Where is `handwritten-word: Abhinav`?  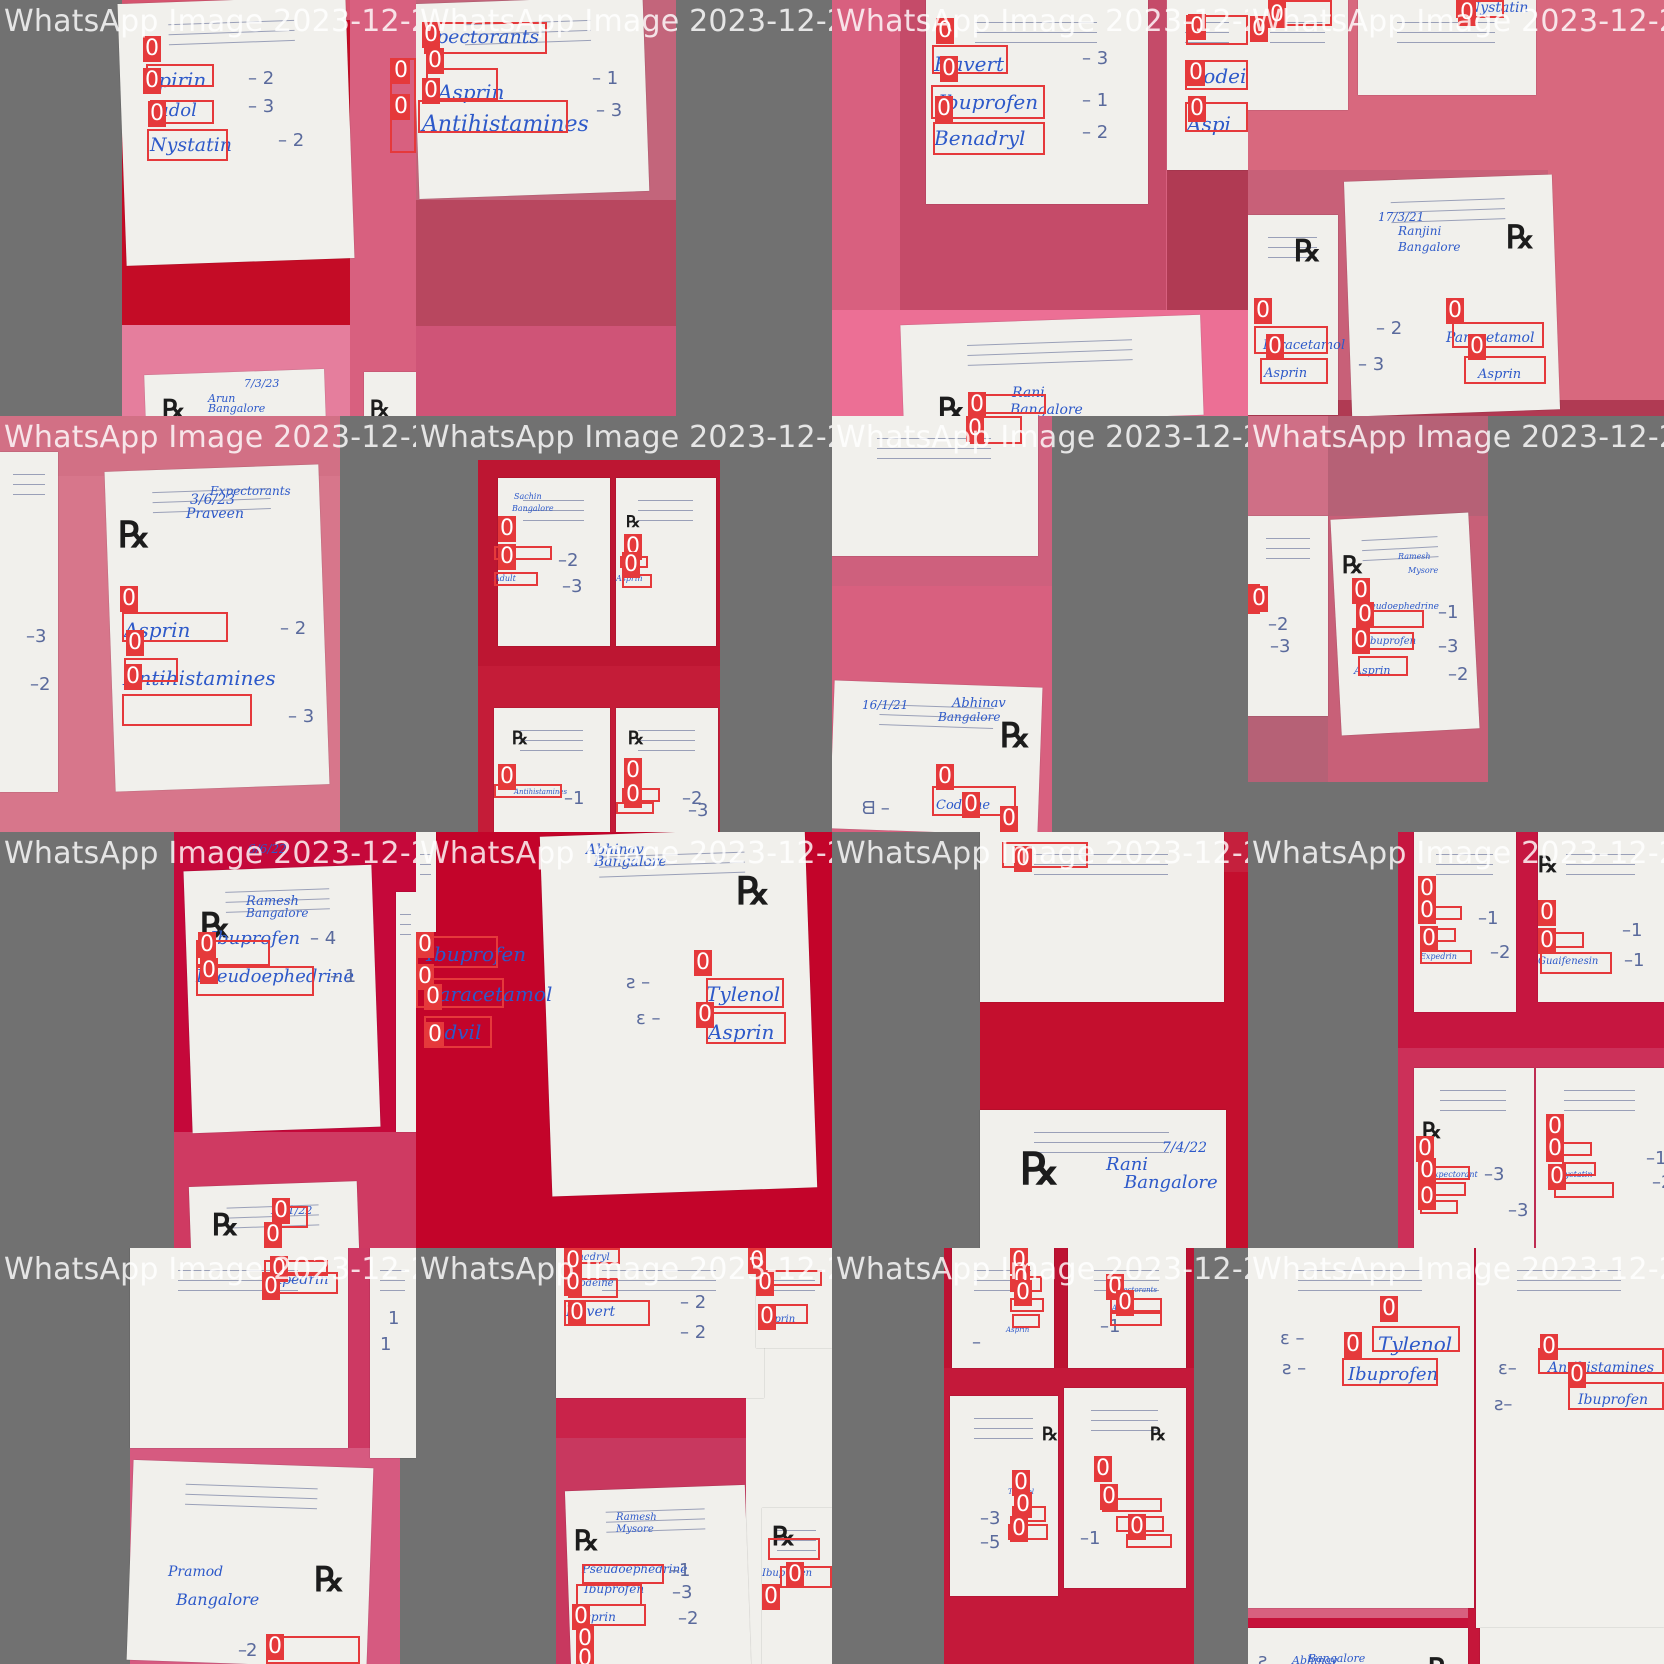
handwritten-word: Abhinav is located at coordinates (979, 703).